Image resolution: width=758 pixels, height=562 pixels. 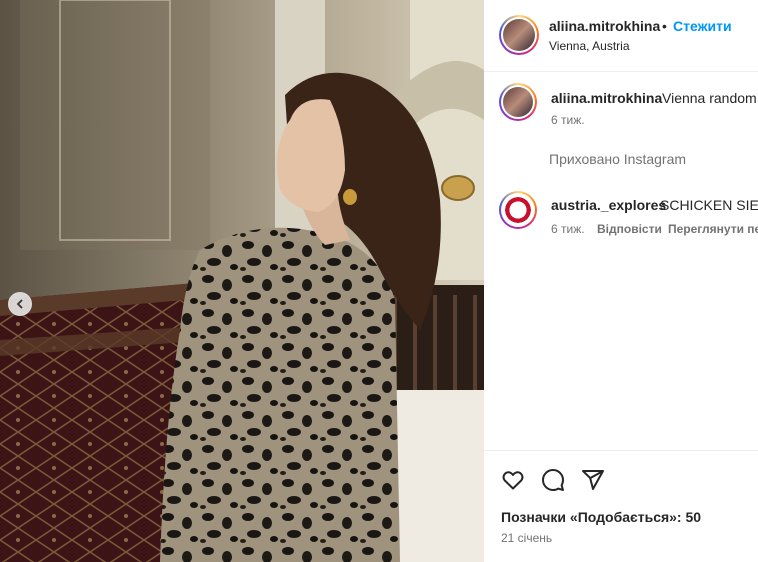 I want to click on post-actions: Позначки «Подобається»: 50 21 січень, so click(x=621, y=506).